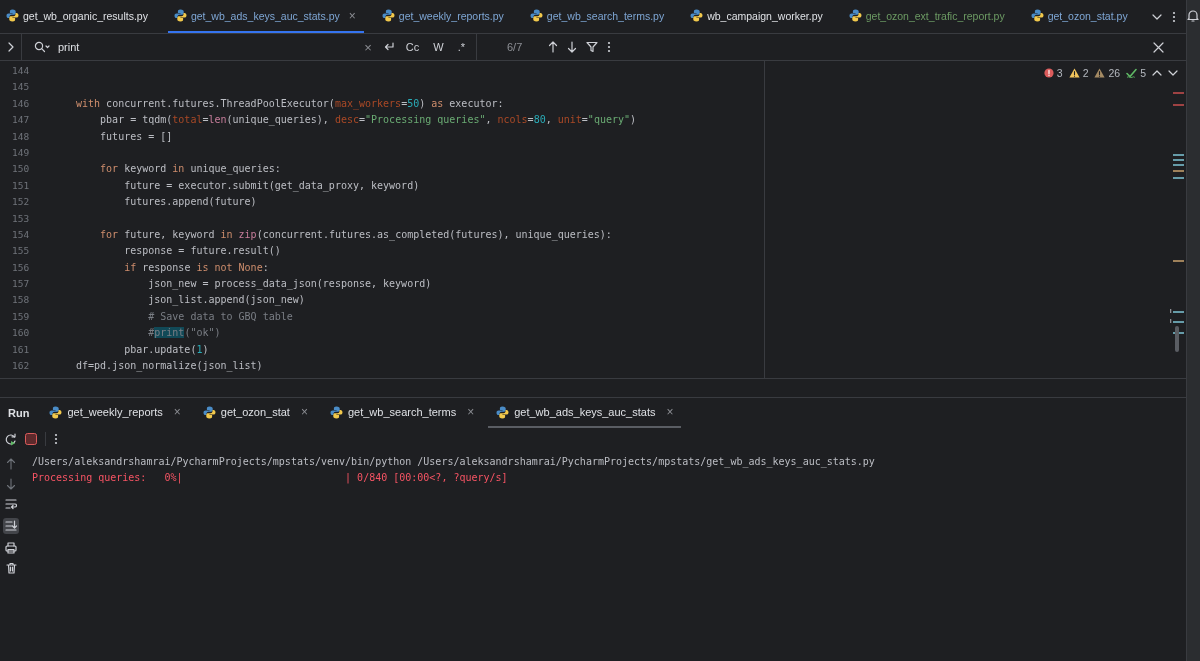  What do you see at coordinates (461, 47) in the screenshot?
I see `search-option-toggle: .*` at bounding box center [461, 47].